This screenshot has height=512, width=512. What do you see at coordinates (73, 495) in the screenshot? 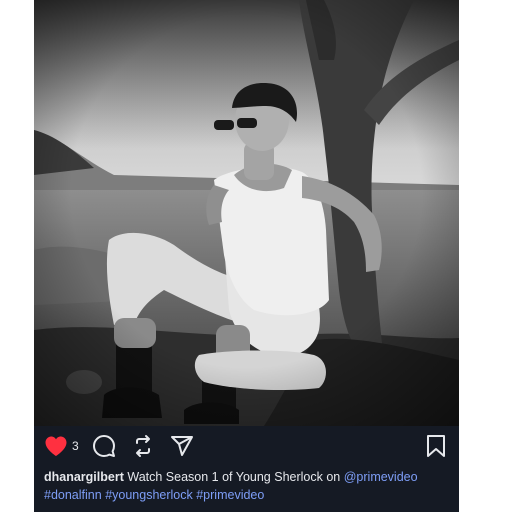
I see `hashtag-link: #donalfinn` at bounding box center [73, 495].